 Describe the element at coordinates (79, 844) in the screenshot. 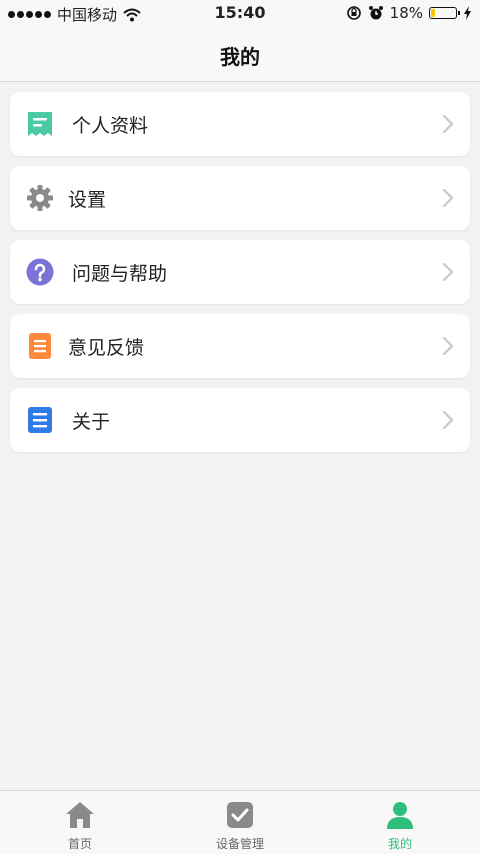

I see `tab-label: 首页` at that location.